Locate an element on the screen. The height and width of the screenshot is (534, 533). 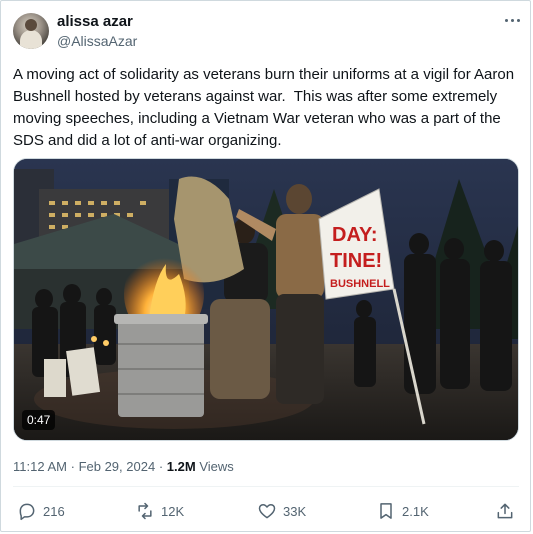
views-label: Views is located at coordinates (216, 466).